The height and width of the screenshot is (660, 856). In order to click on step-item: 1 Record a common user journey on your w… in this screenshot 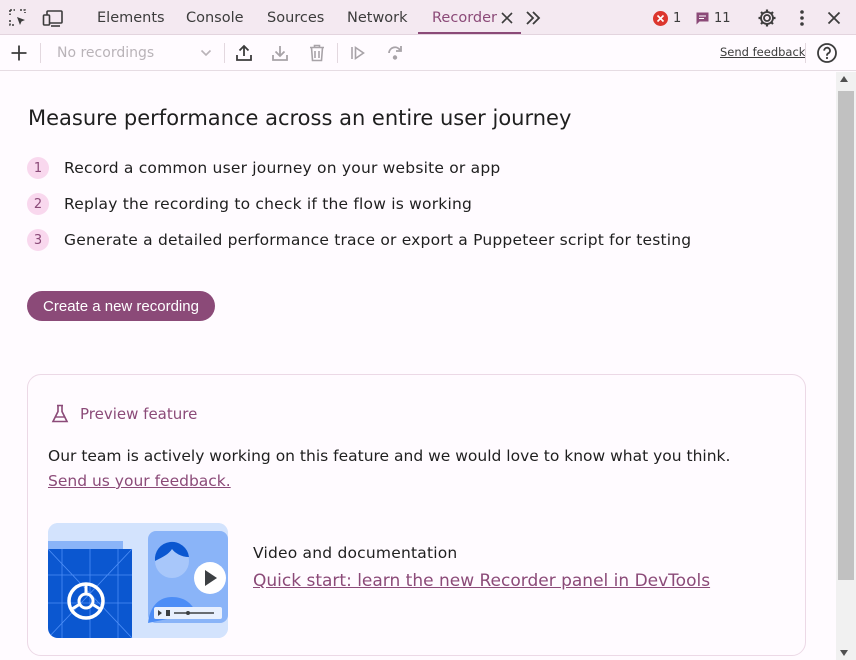, I will do `click(263, 168)`.